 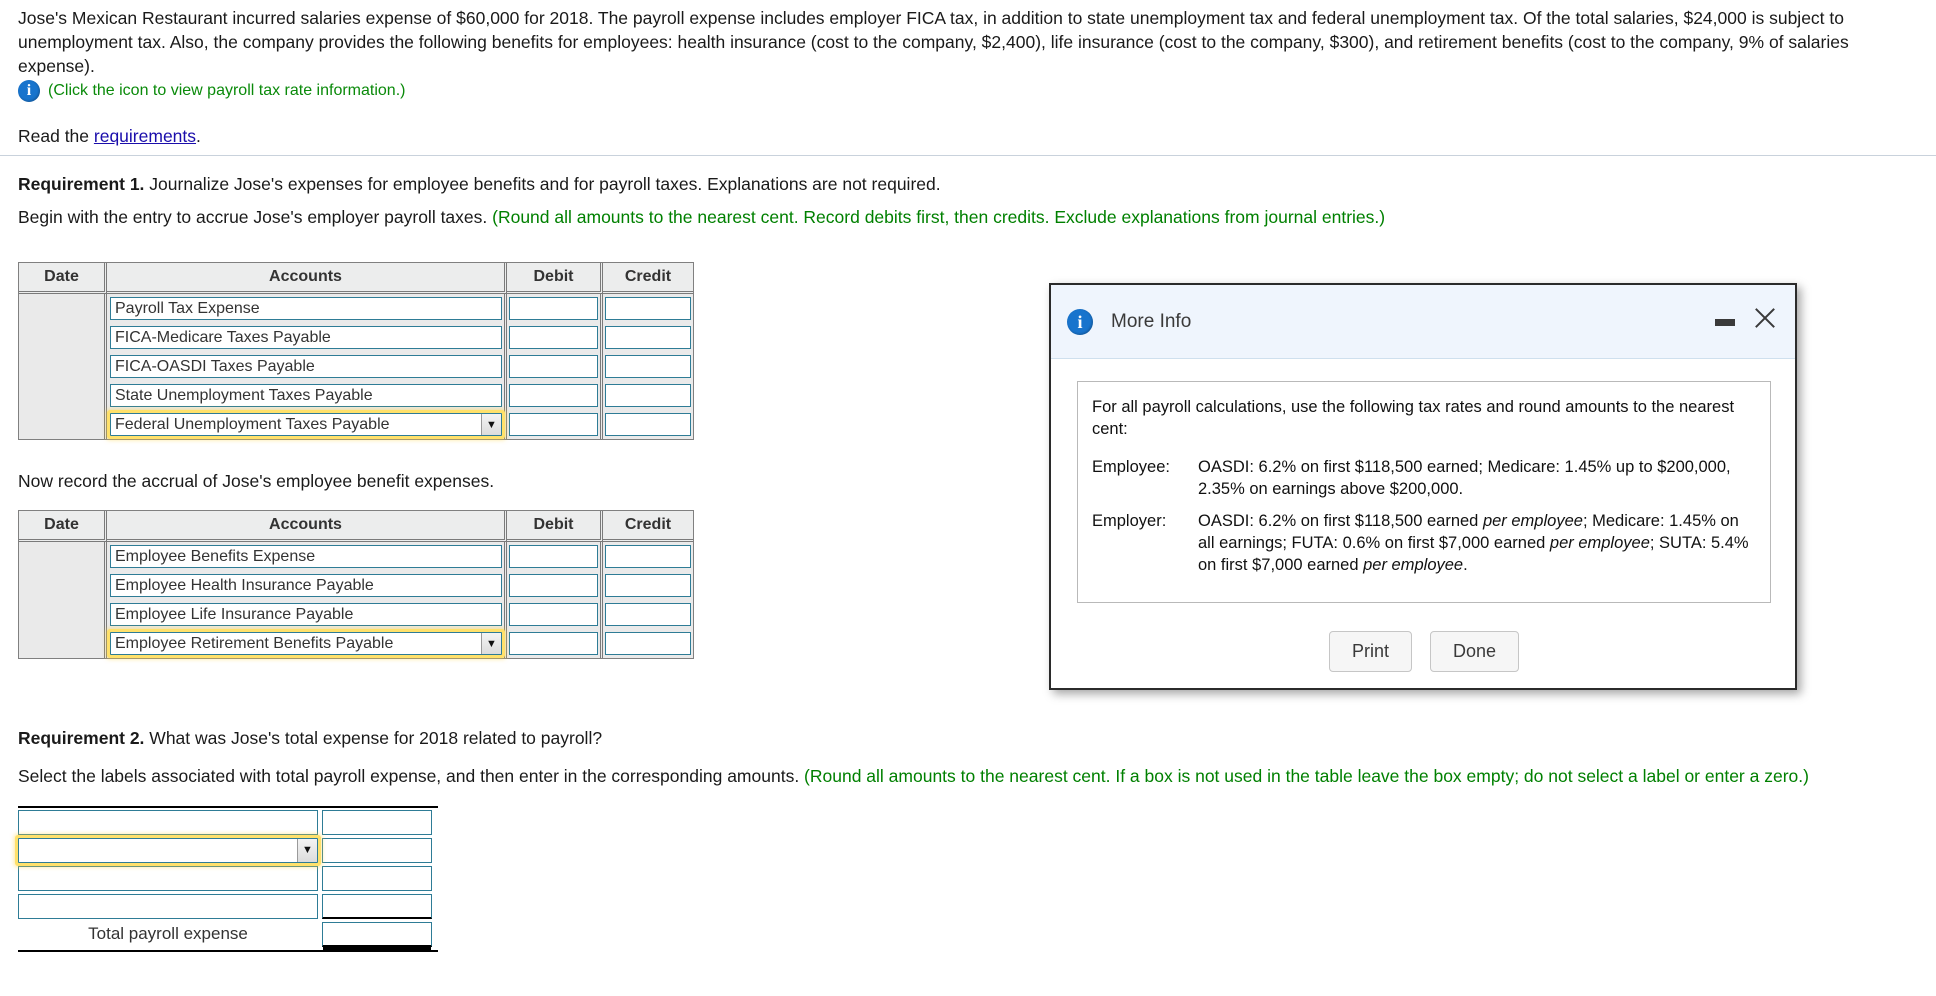 I want to click on account-select-2-3: ▼, so click(x=306, y=643).